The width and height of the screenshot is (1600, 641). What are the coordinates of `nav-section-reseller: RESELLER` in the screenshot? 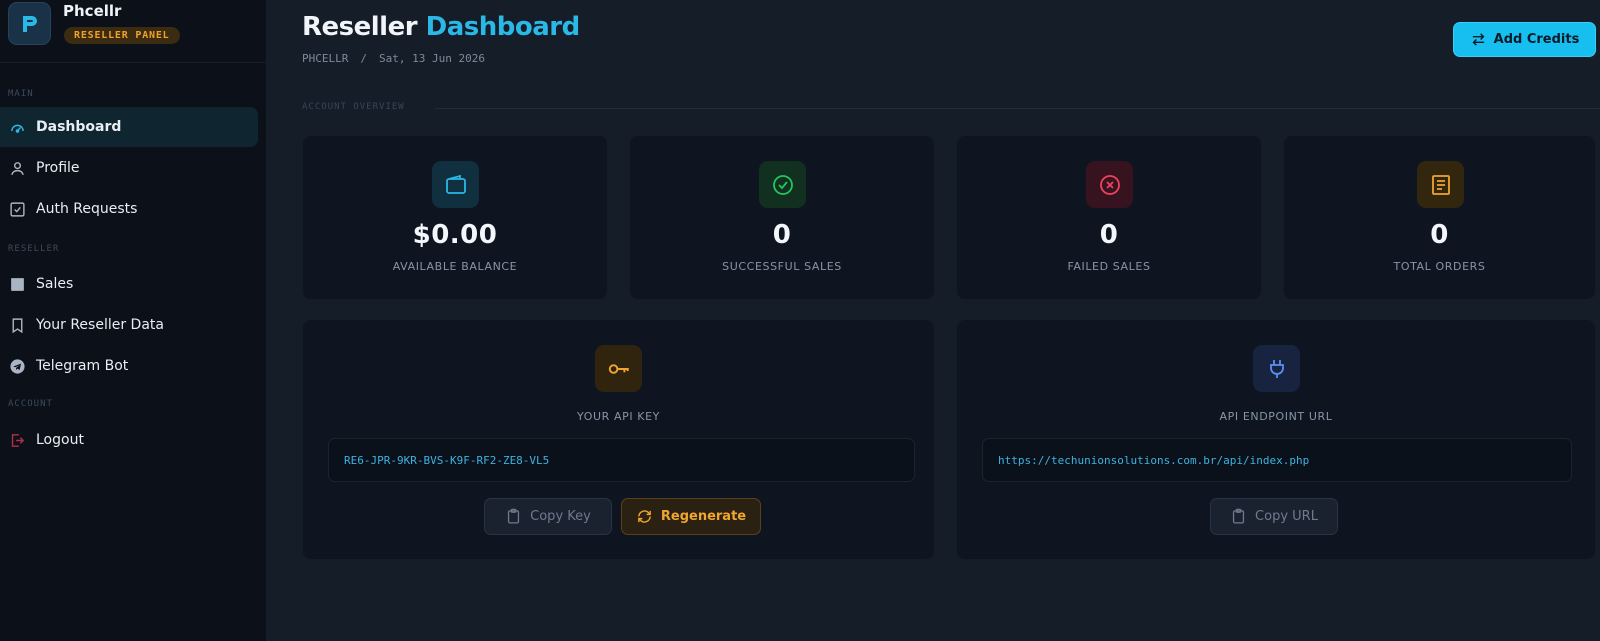 It's located at (34, 249).